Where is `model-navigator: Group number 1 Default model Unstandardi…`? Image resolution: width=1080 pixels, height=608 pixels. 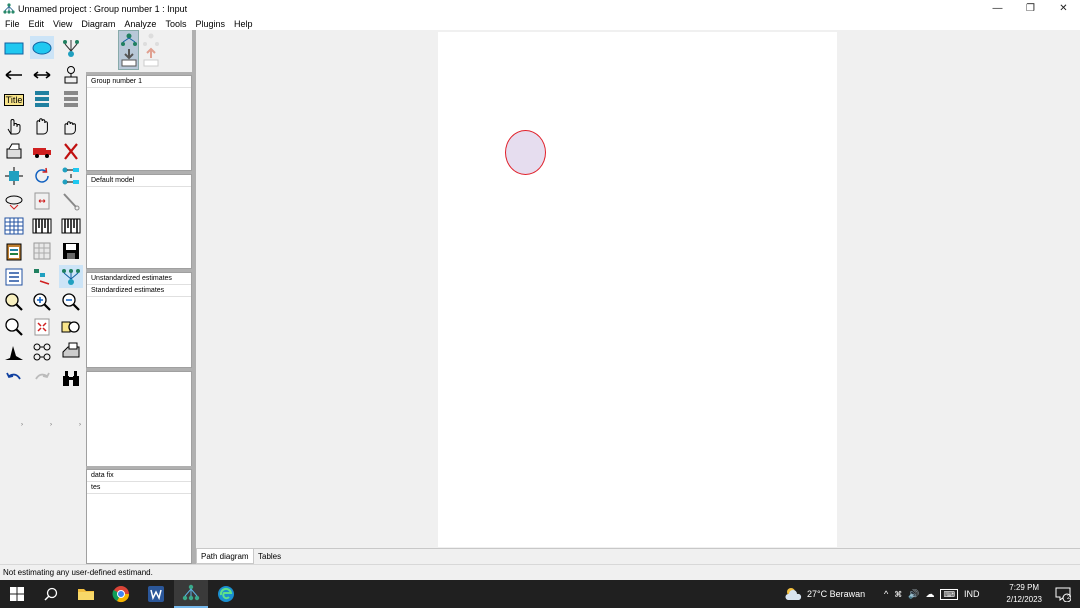 model-navigator: Group number 1 Default model Unstandardi… is located at coordinates (140, 297).